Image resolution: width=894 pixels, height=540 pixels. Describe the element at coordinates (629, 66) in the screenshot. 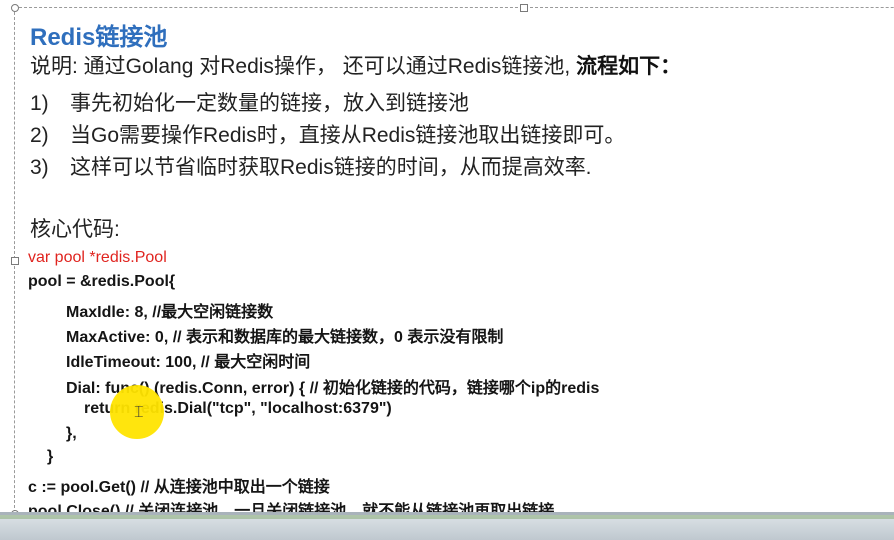

I see `description-bold-text: 流程如下：` at that location.